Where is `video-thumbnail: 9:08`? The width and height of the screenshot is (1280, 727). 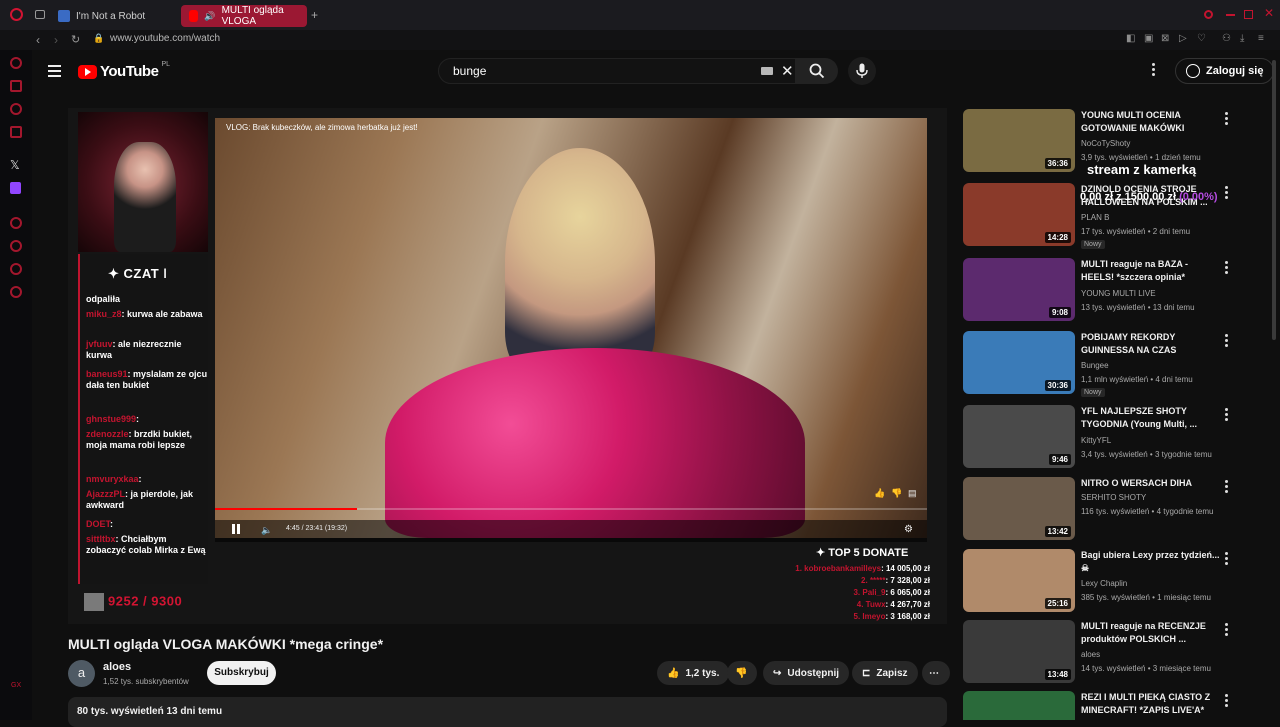 video-thumbnail: 9:08 is located at coordinates (1019, 289).